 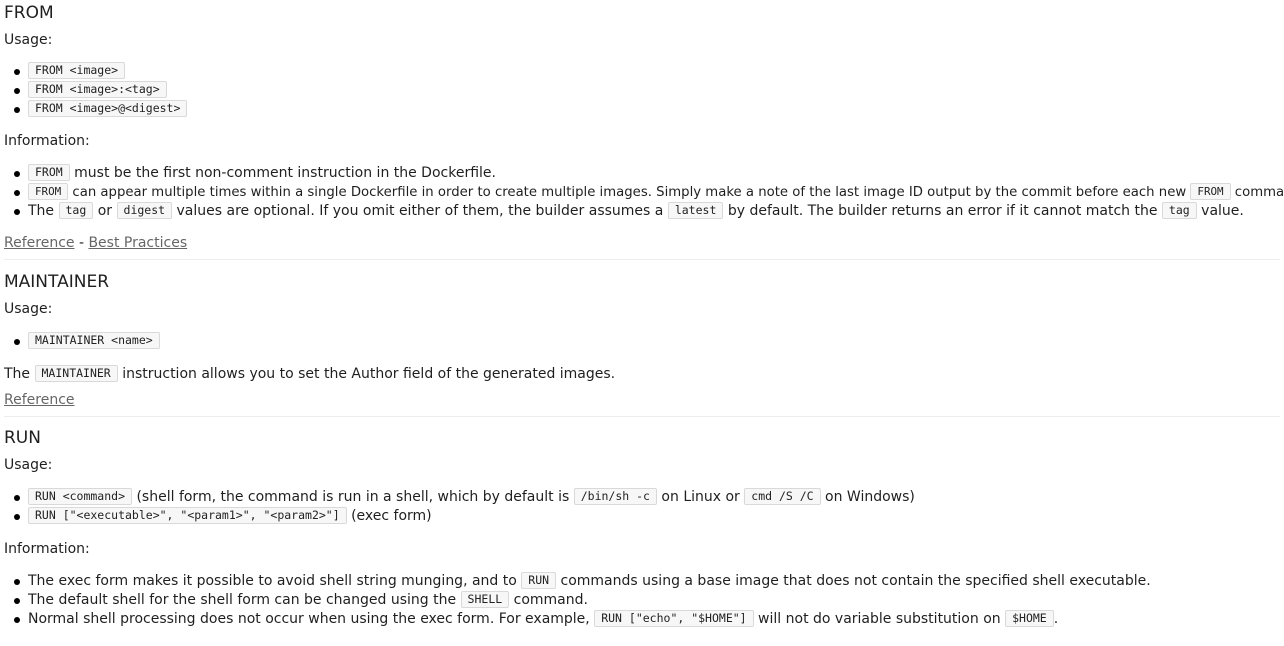 I want to click on code-snippet: MAINTAINER, so click(x=76, y=373).